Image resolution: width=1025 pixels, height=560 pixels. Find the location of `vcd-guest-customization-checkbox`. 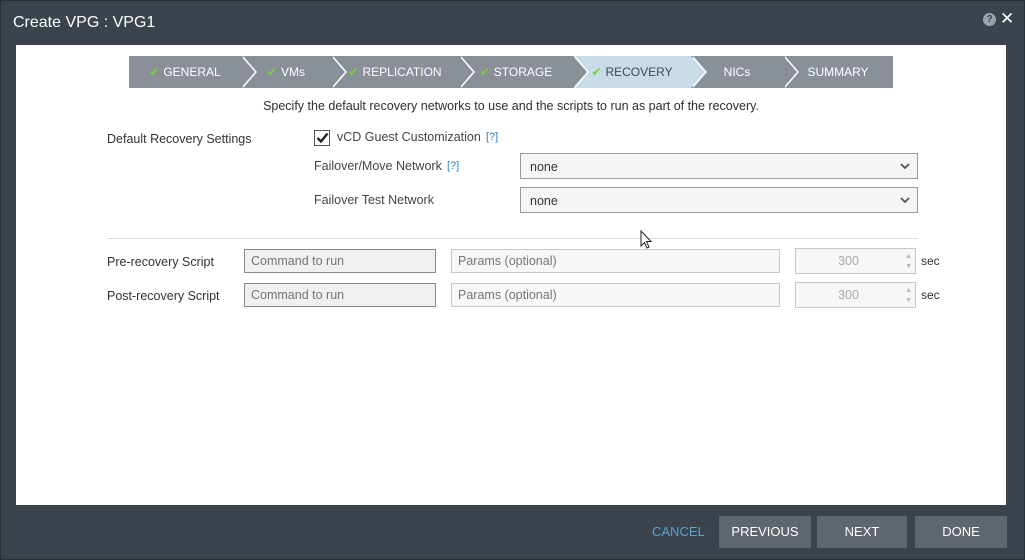

vcd-guest-customization-checkbox is located at coordinates (322, 138).